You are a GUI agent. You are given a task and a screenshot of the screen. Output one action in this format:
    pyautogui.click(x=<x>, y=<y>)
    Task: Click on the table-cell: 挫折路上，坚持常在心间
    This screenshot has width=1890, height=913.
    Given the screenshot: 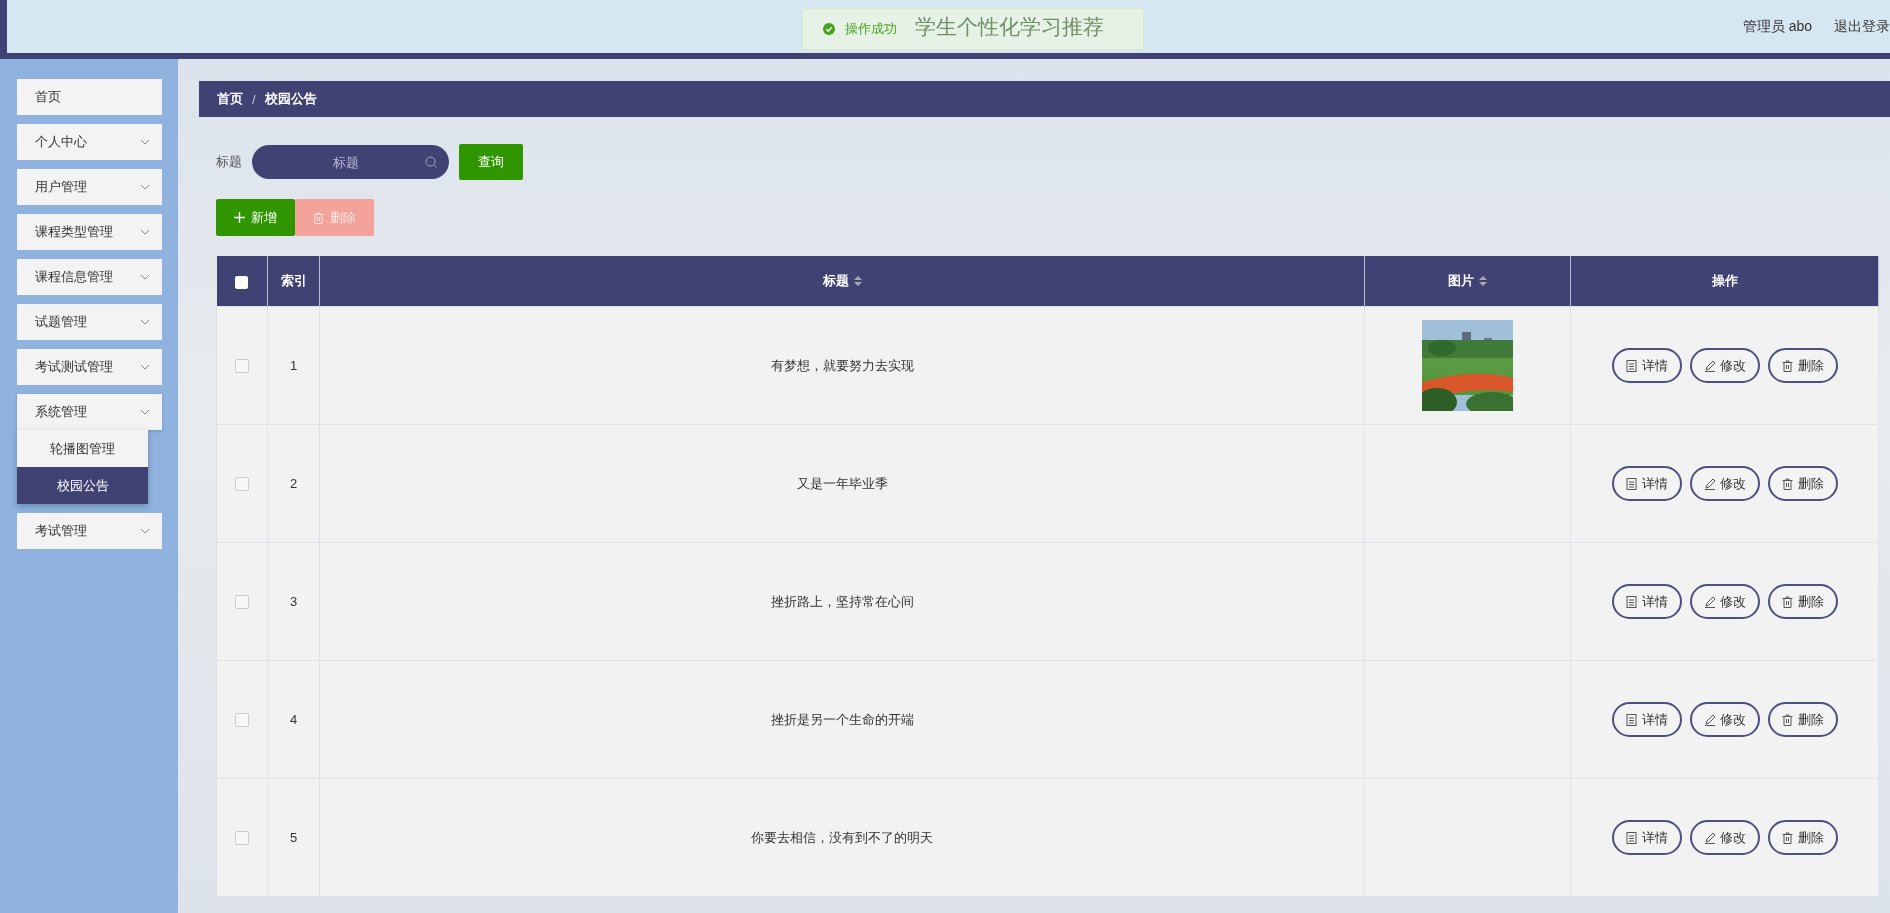 What is the action you would take?
    pyautogui.click(x=842, y=601)
    